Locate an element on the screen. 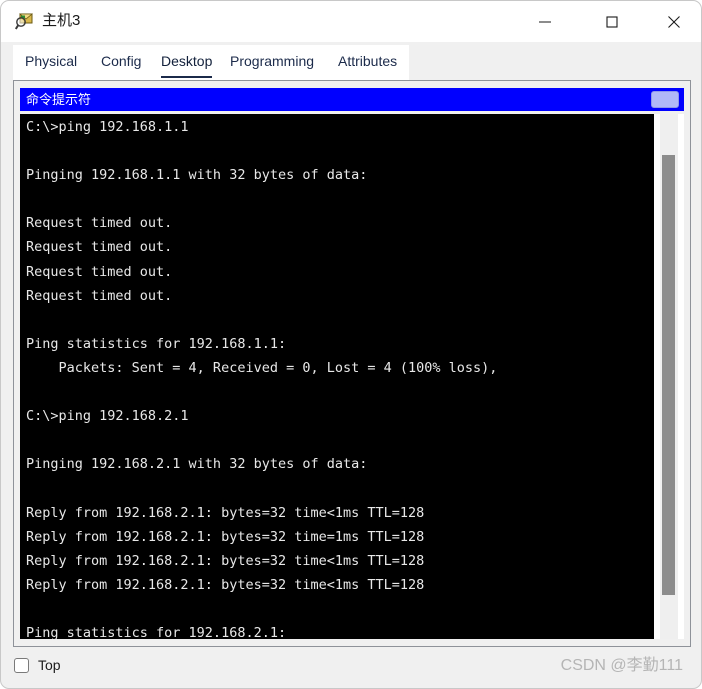 This screenshot has height=689, width=702. tab-physical: Physical is located at coordinates (51, 62).